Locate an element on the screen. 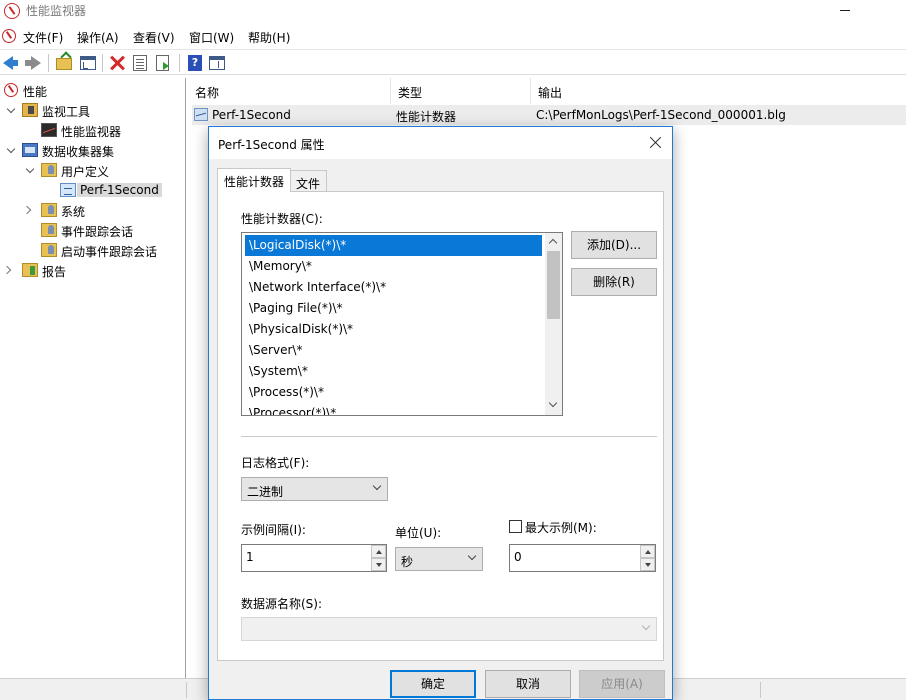 The width and height of the screenshot is (906, 700). export-list-icon is located at coordinates (164, 63).